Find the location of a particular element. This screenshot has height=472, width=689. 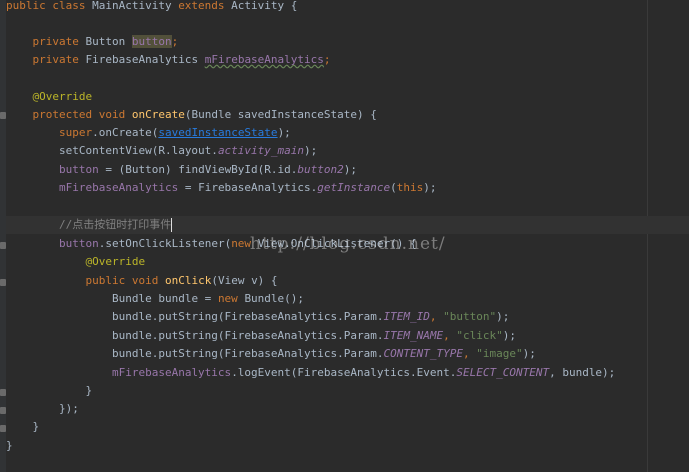

method-call: setContentView(R.layout. is located at coordinates (138, 150).